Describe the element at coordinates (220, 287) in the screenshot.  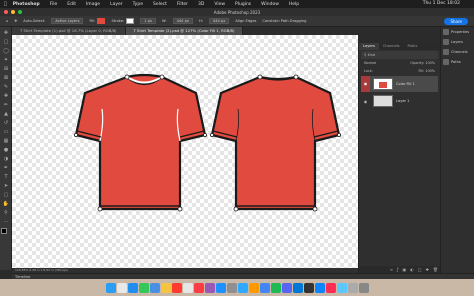
I see `app-store-icon` at that location.